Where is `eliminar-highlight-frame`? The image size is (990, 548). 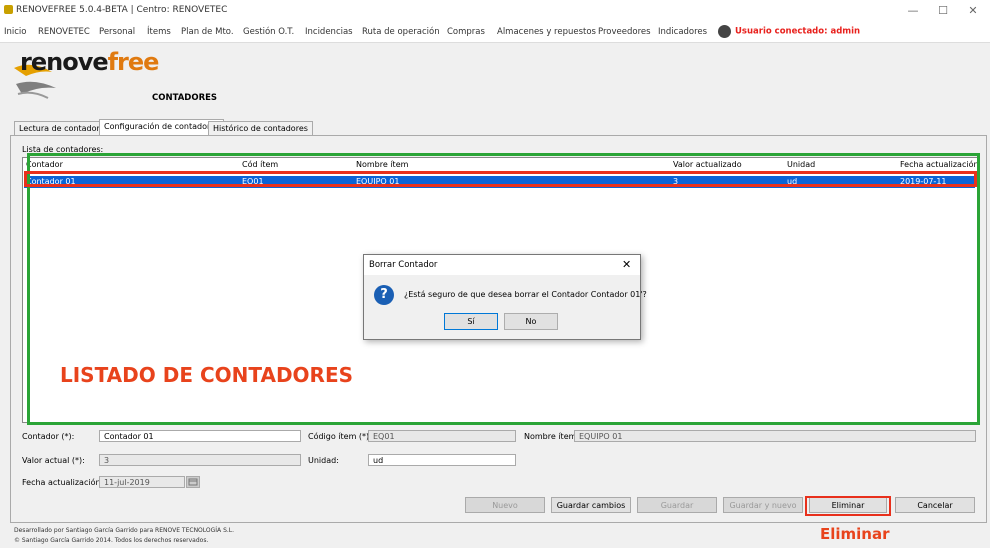 eliminar-highlight-frame is located at coordinates (848, 506).